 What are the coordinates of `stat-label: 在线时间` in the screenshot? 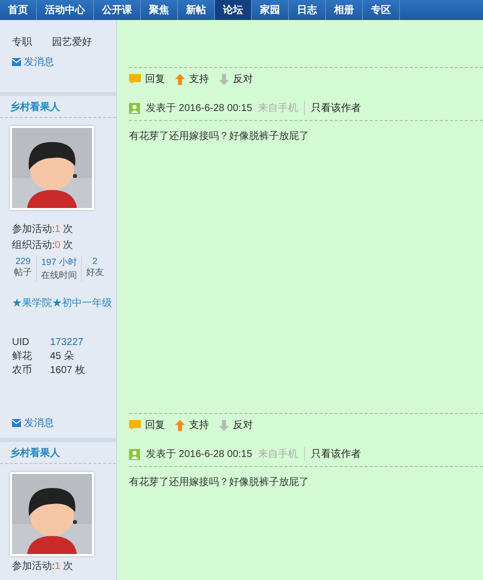 It's located at (59, 275).